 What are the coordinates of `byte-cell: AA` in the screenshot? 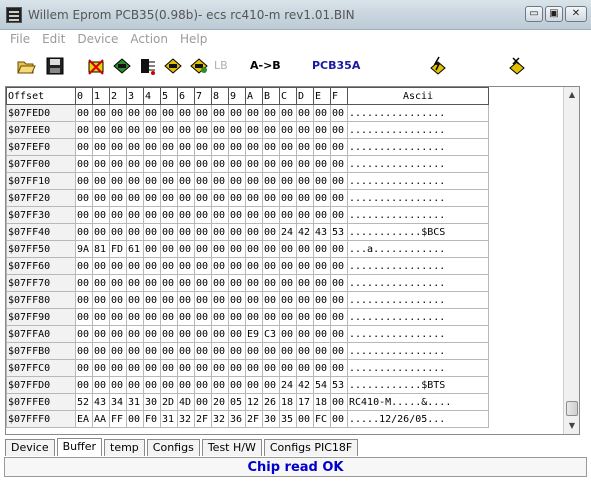 It's located at (101, 419).